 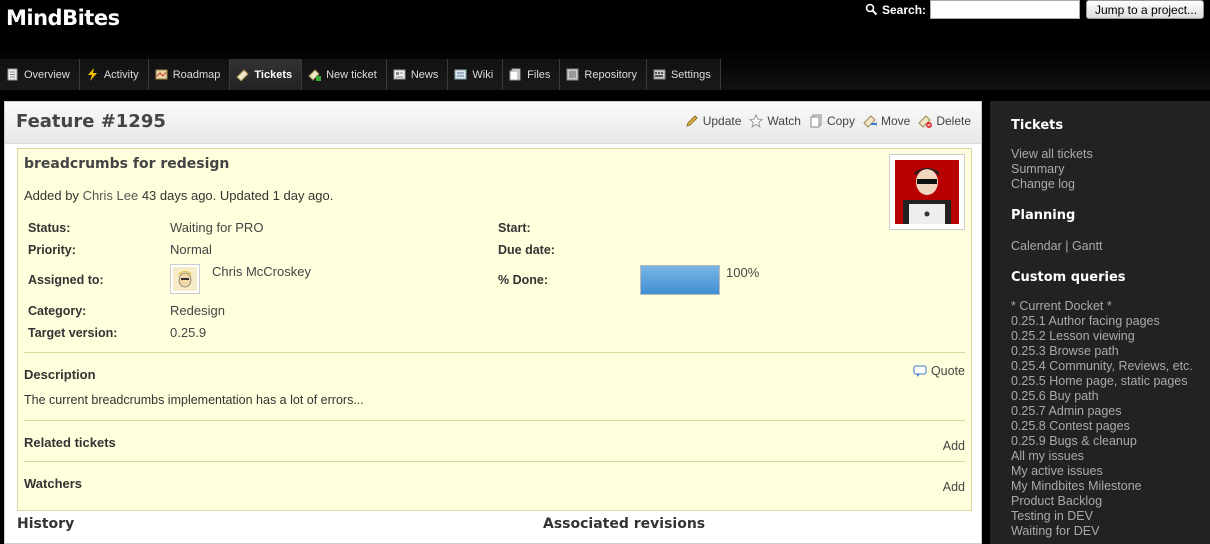 What do you see at coordinates (53, 483) in the screenshot?
I see `watchers-title: Watchers` at bounding box center [53, 483].